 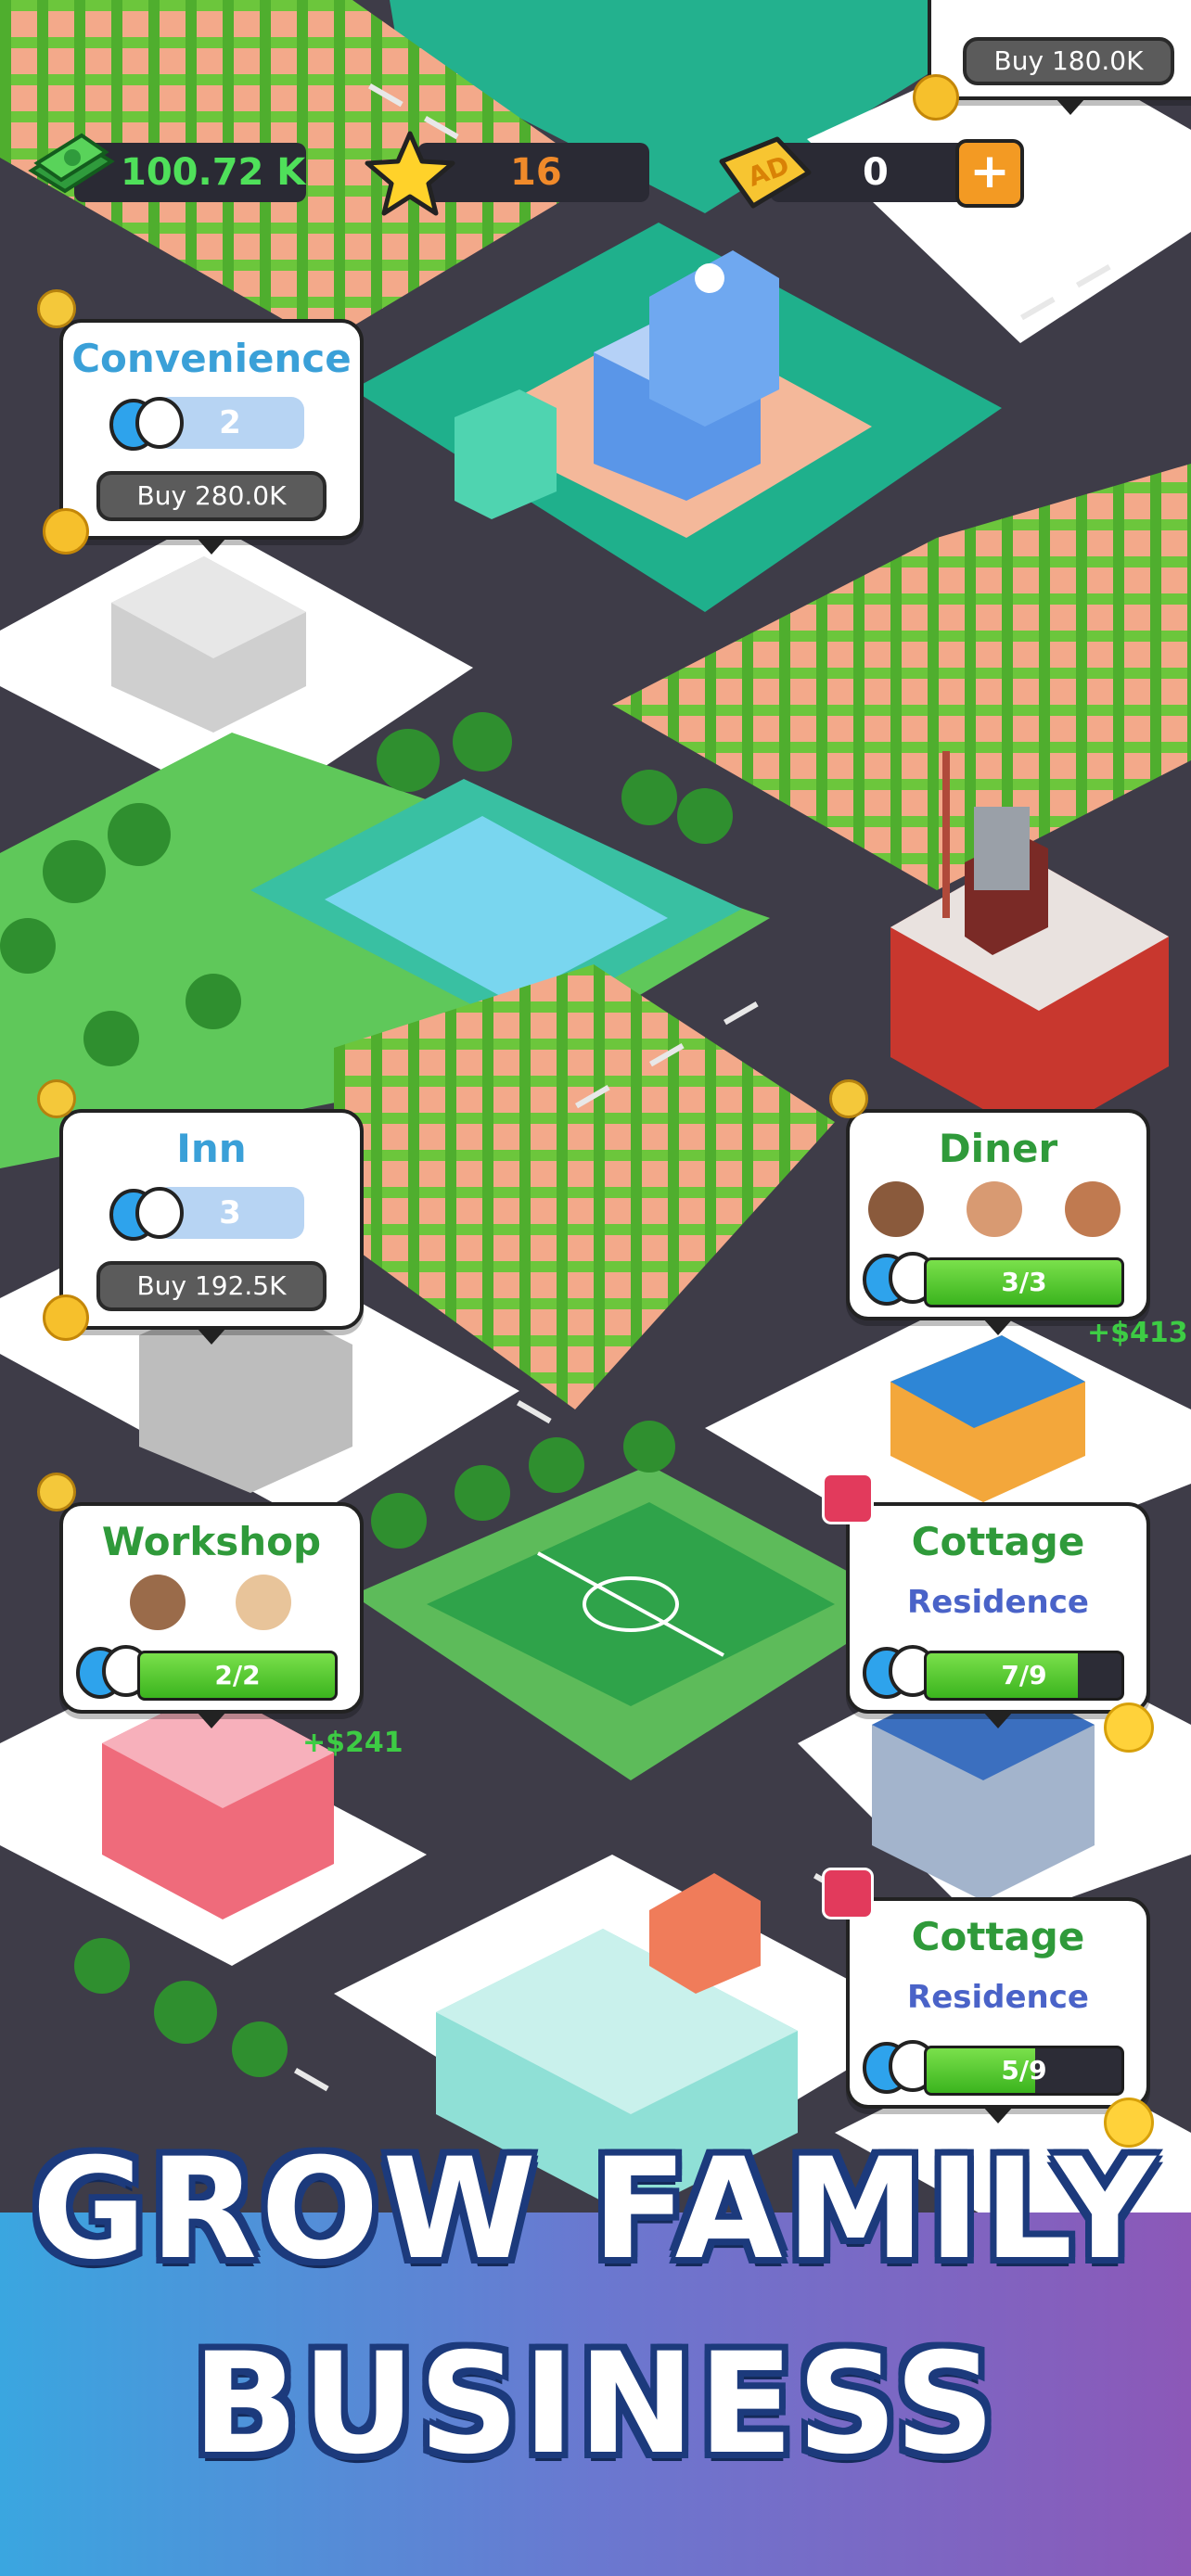 What do you see at coordinates (1068, 61) in the screenshot?
I see `buy-button: Buy 180.0K` at bounding box center [1068, 61].